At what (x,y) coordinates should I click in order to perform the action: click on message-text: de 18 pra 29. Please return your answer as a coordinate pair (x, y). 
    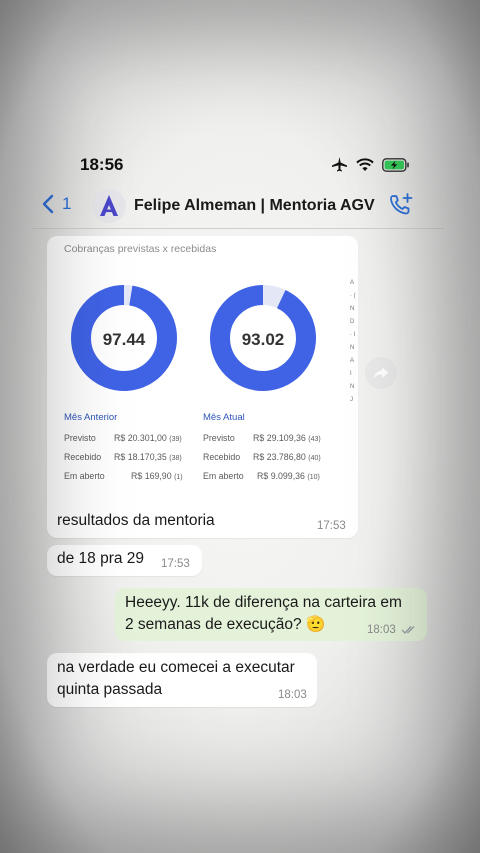
    Looking at the image, I should click on (101, 558).